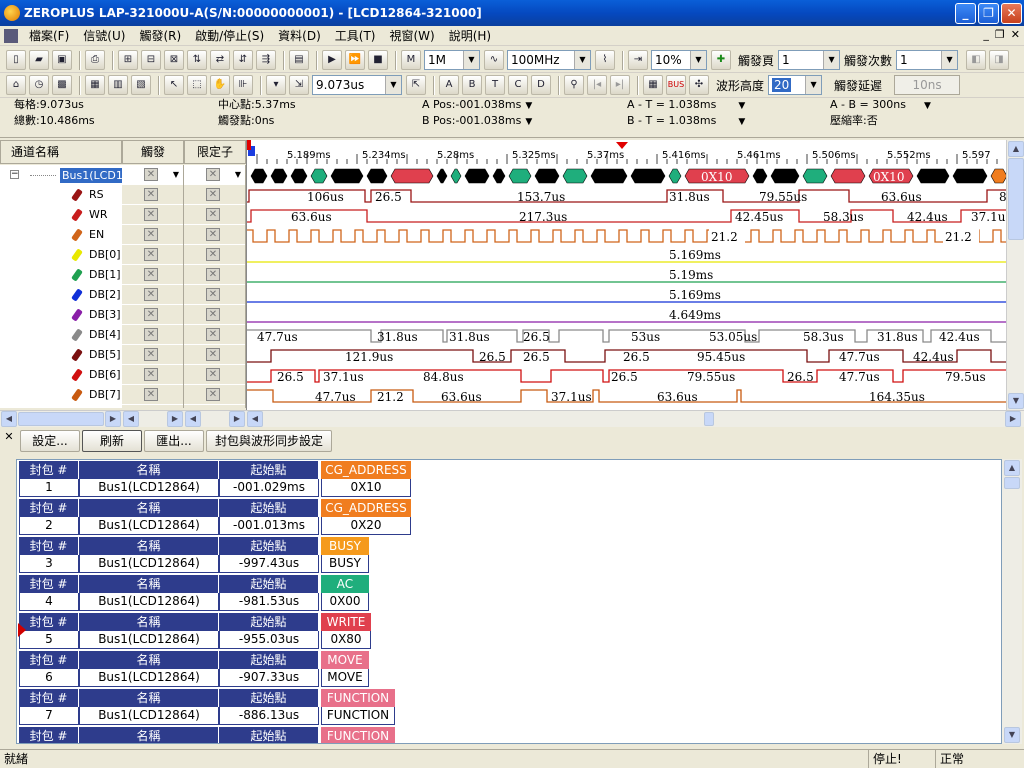 This screenshot has width=1024, height=768. I want to click on compress-icon: ⇶, so click(266, 60).